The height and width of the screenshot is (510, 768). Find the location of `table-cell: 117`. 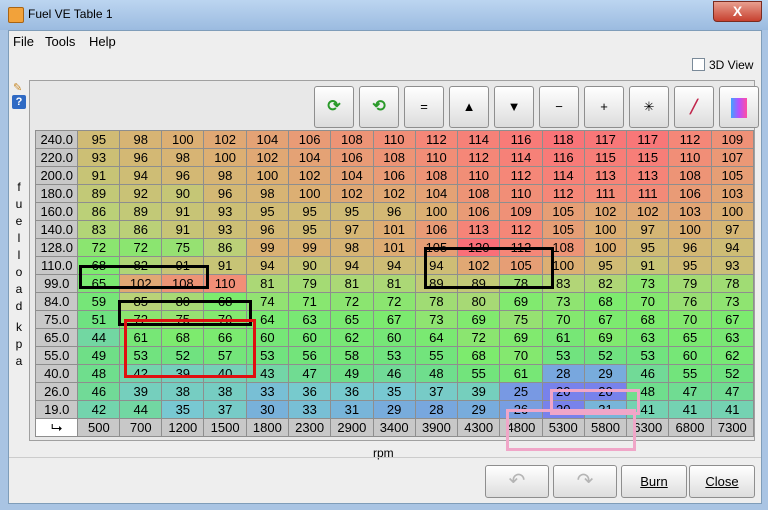

table-cell: 117 is located at coordinates (605, 139).